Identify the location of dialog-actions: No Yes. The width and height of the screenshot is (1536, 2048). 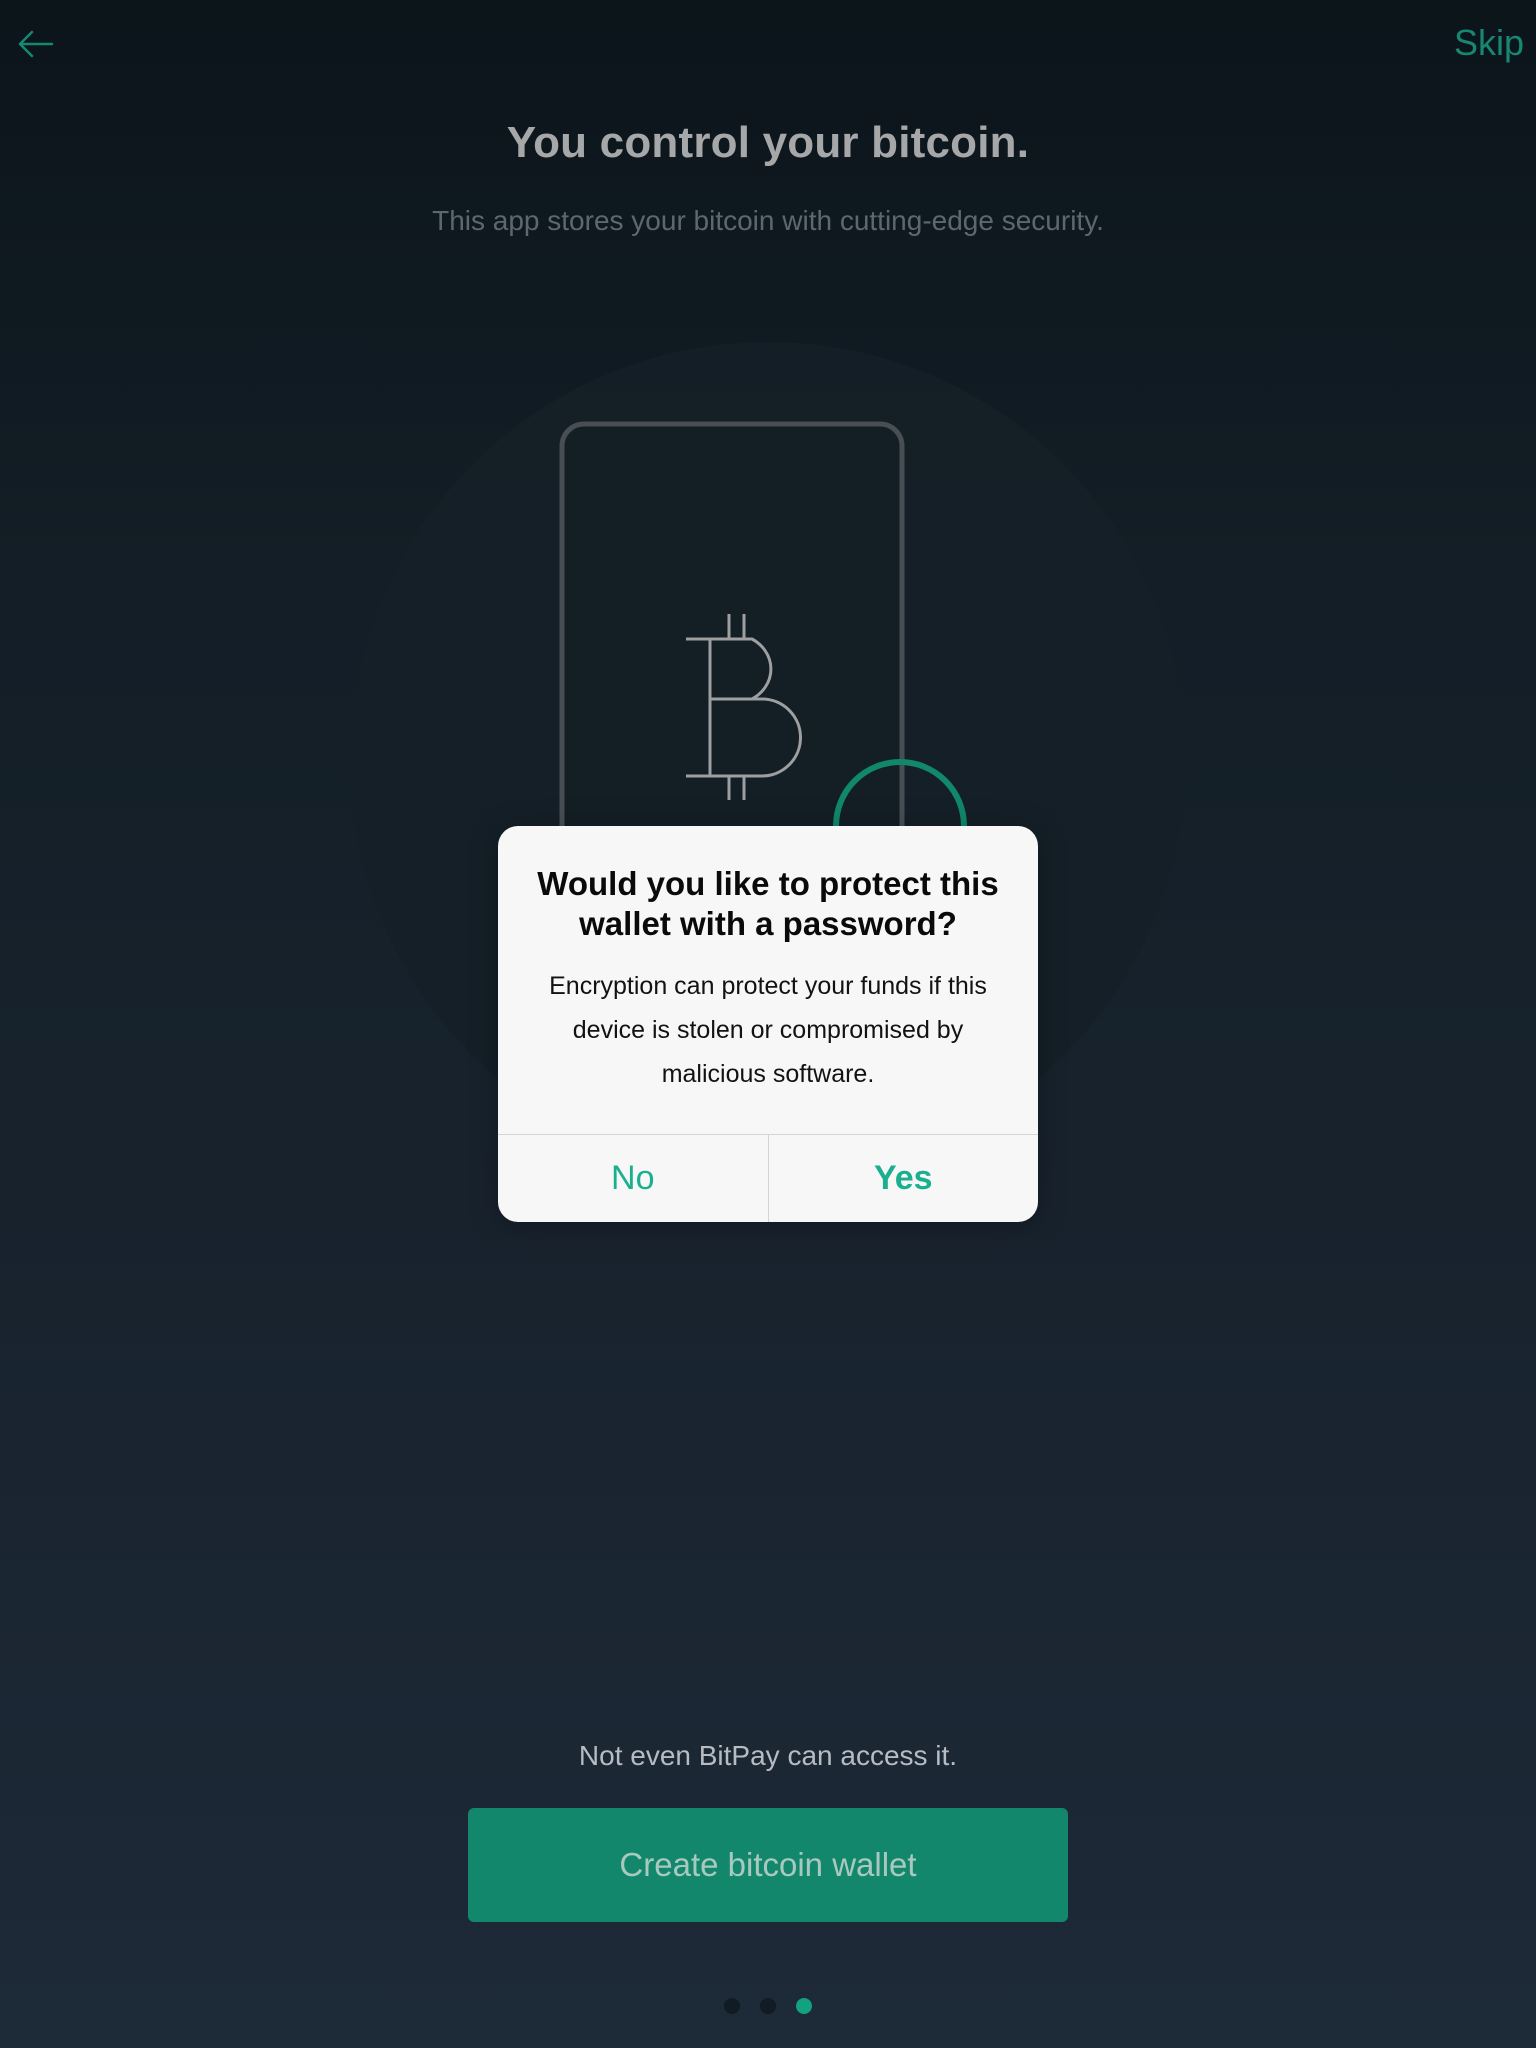
(768, 1178).